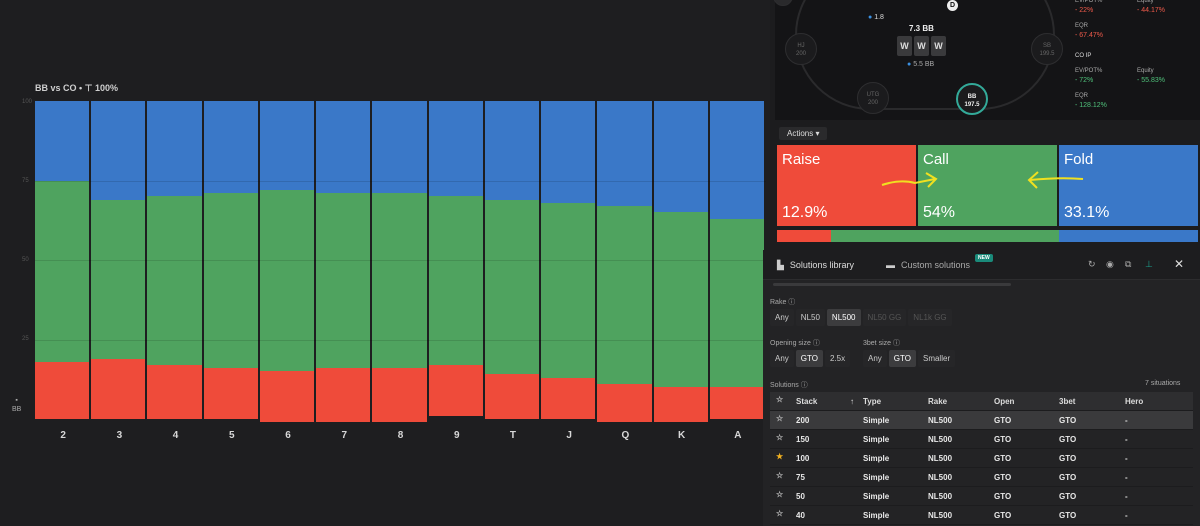 The width and height of the screenshot is (1200, 526). I want to click on y-tick-label: 75, so click(25, 181).